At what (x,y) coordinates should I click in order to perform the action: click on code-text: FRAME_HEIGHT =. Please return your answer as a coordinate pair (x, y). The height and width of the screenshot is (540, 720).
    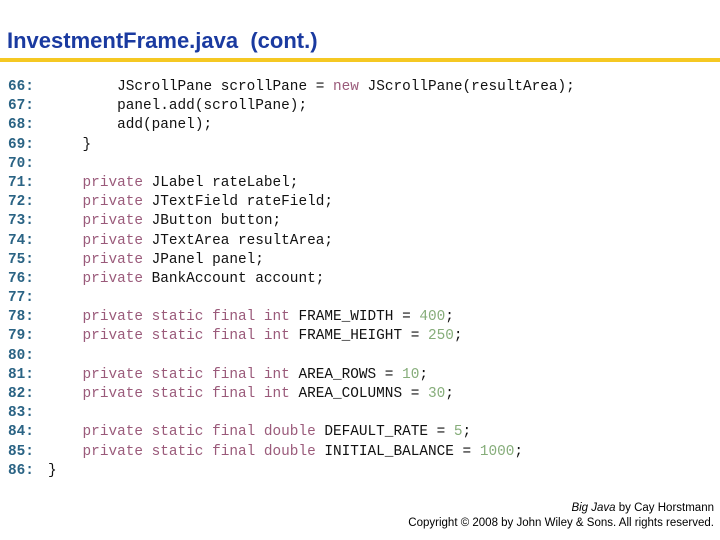
    Looking at the image, I should click on (358, 336).